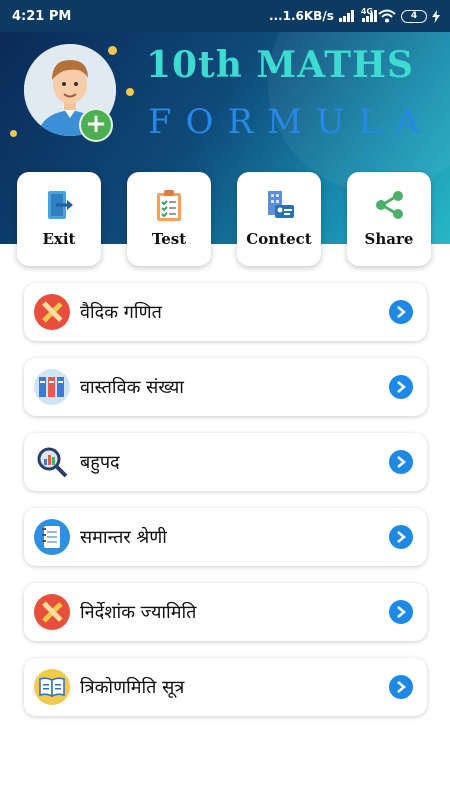 The width and height of the screenshot is (450, 800). Describe the element at coordinates (225, 312) in the screenshot. I see `topic-row-vedic-maths: वैदिक गणित` at that location.